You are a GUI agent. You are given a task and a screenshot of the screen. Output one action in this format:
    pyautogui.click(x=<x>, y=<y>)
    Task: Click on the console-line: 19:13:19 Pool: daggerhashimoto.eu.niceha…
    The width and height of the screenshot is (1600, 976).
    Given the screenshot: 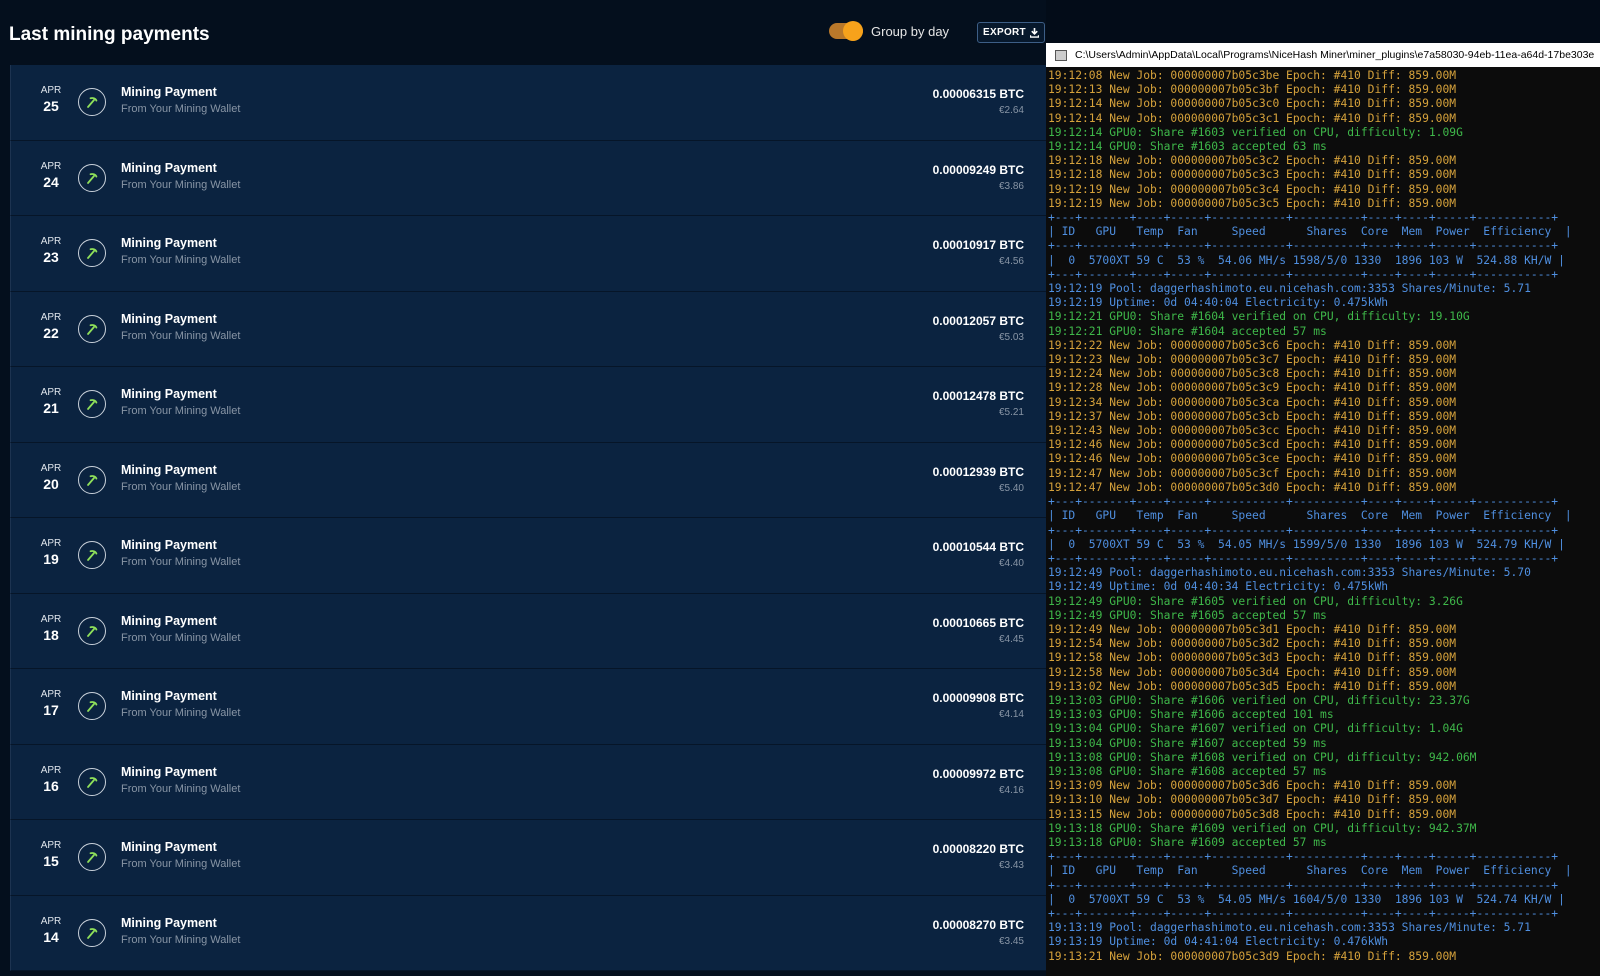 What is the action you would take?
    pyautogui.click(x=1289, y=928)
    